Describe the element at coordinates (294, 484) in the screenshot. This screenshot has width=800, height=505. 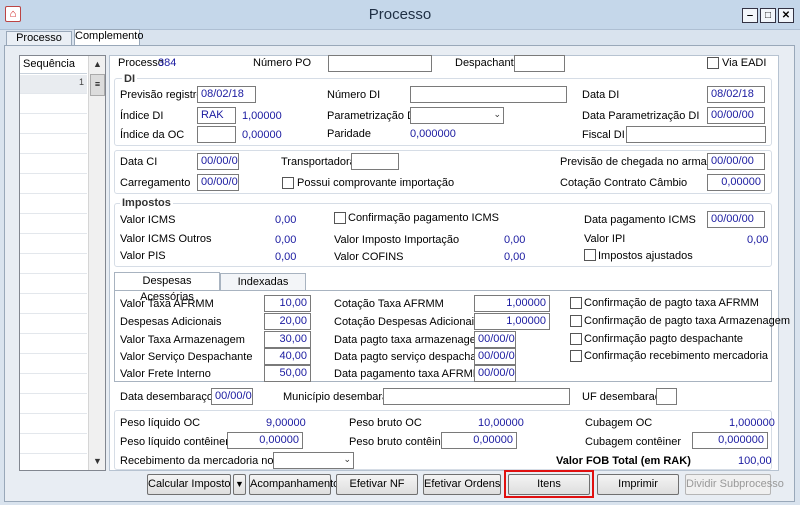
I see `acompanhamento-button: Acompanhamento` at that location.